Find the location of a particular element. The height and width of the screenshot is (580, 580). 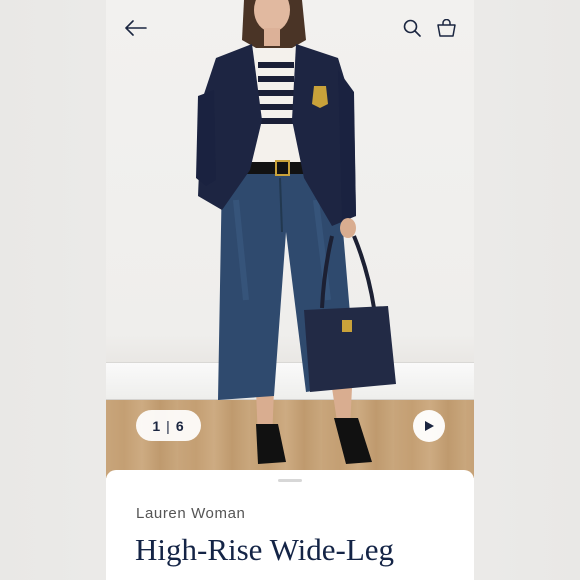

pager-current: 1 is located at coordinates (157, 425).